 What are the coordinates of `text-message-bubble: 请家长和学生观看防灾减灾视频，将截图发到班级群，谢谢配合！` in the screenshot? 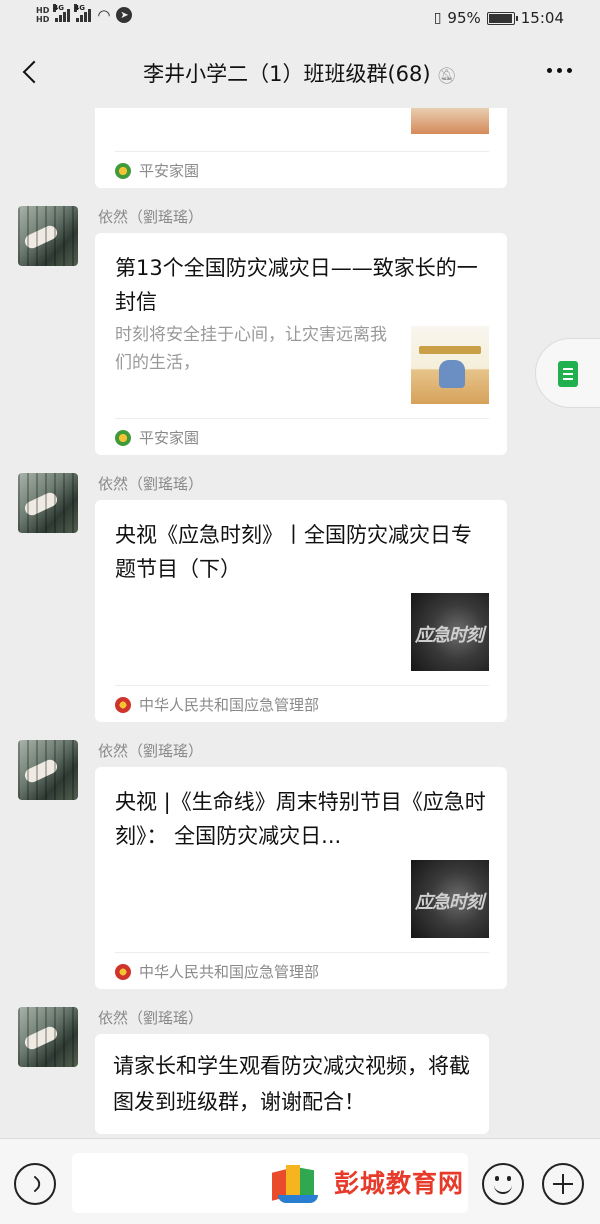 It's located at (292, 1084).